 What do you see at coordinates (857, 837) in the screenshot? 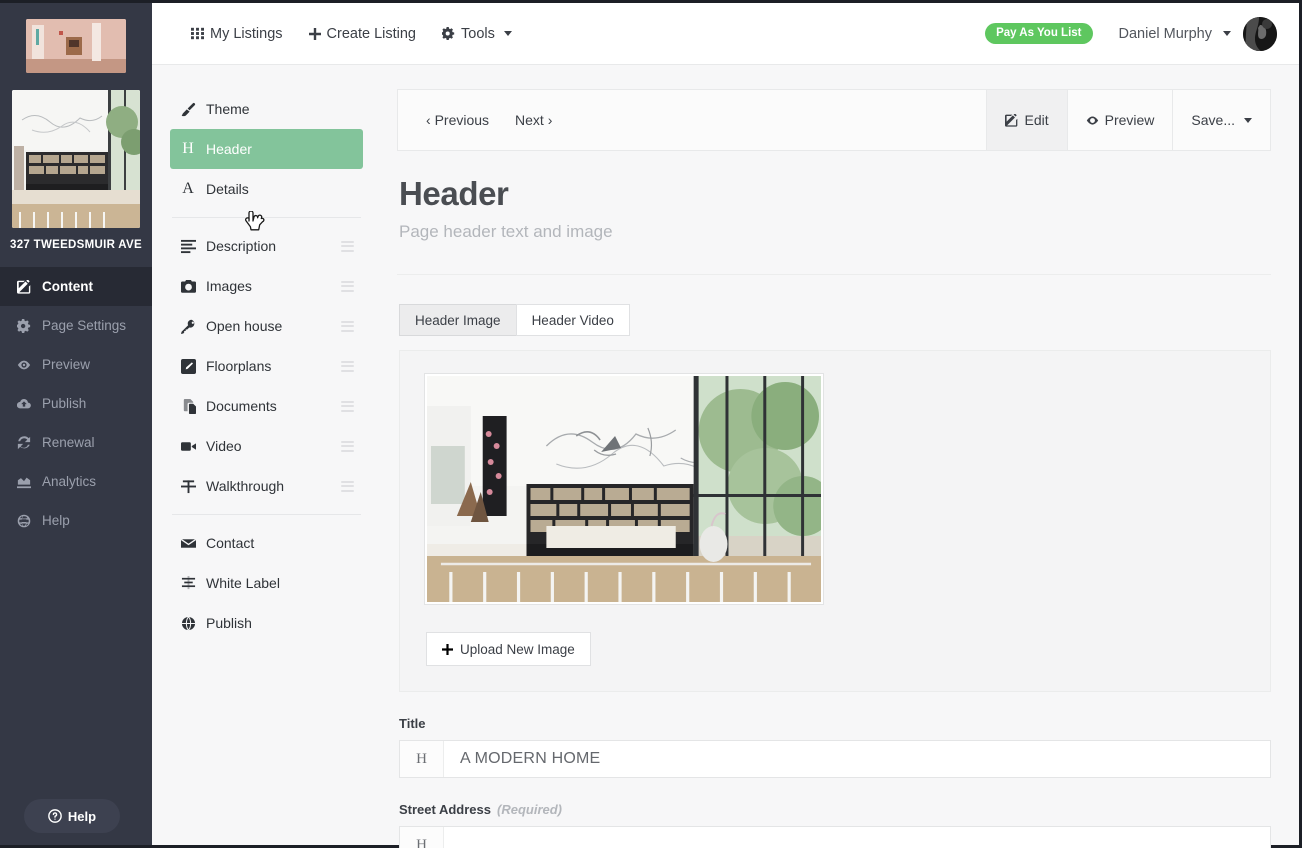
I see `street-address-input` at bounding box center [857, 837].